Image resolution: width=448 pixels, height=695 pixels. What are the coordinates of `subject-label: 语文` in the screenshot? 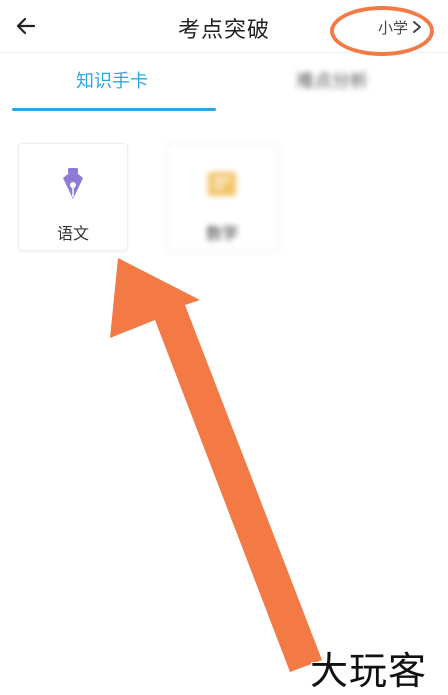 It's located at (72, 233).